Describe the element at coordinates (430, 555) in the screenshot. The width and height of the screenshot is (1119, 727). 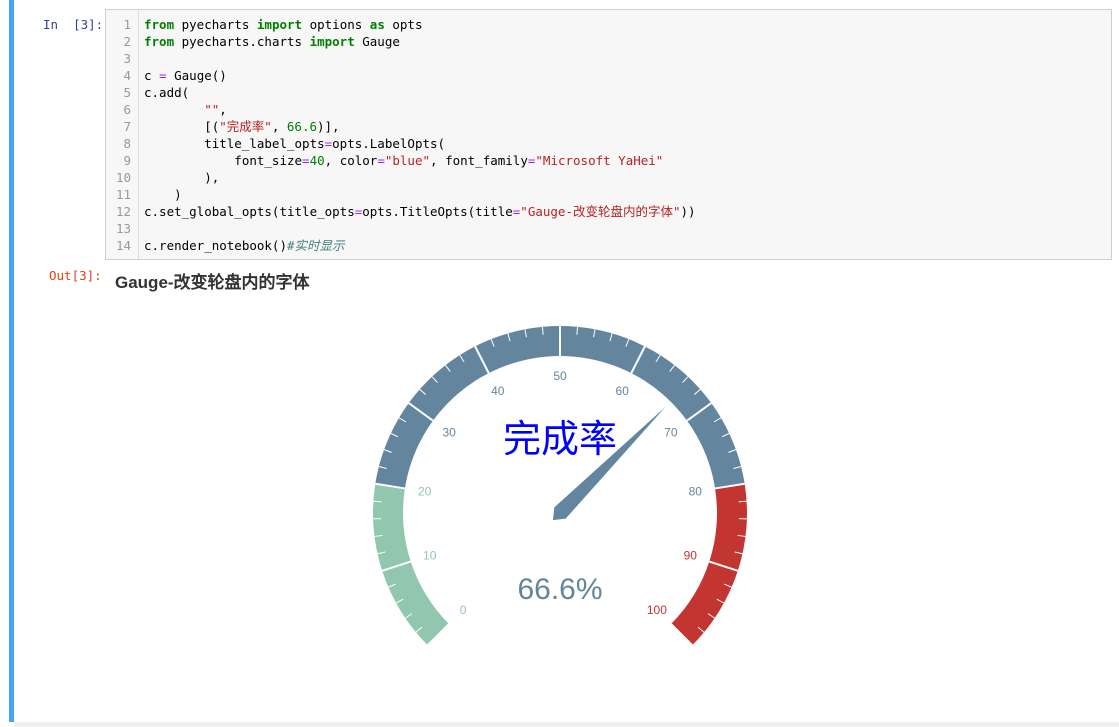
I see `gauge-tick-label: 10` at that location.